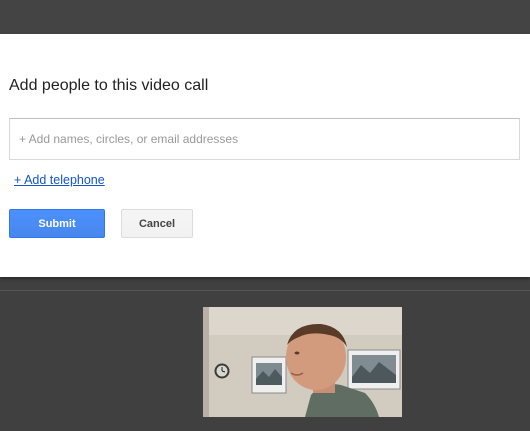 This screenshot has width=530, height=431. I want to click on video-frame-illustration, so click(302, 362).